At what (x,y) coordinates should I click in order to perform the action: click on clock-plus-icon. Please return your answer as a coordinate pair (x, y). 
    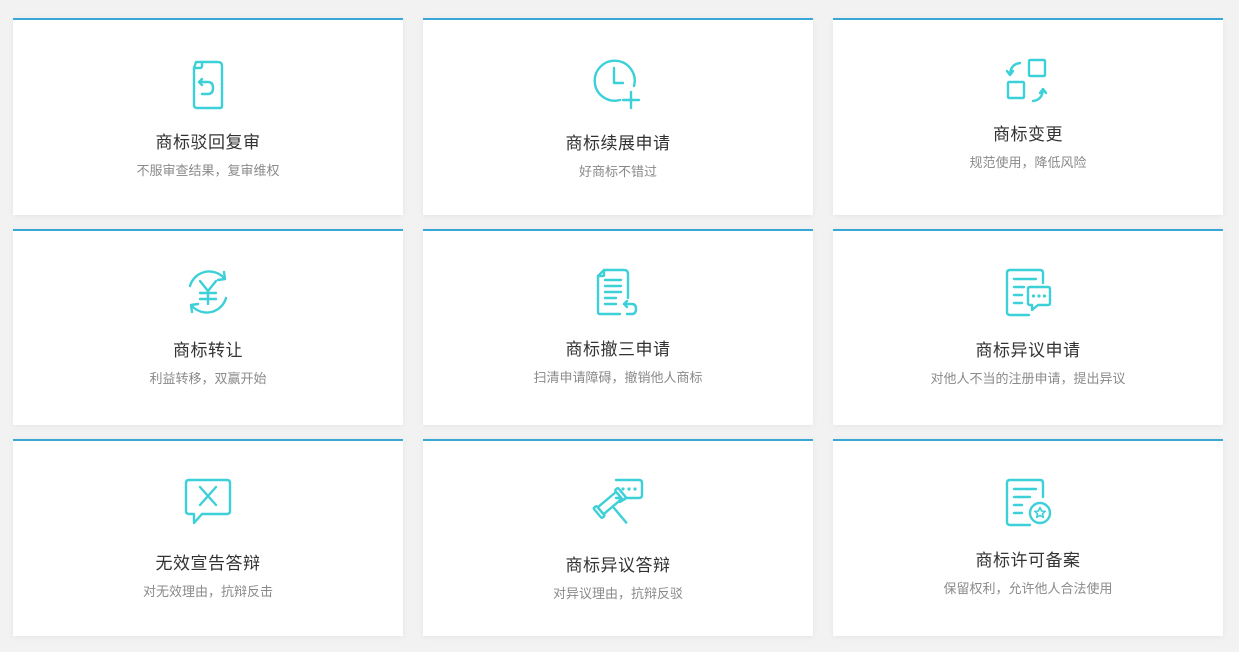
    Looking at the image, I should click on (618, 84).